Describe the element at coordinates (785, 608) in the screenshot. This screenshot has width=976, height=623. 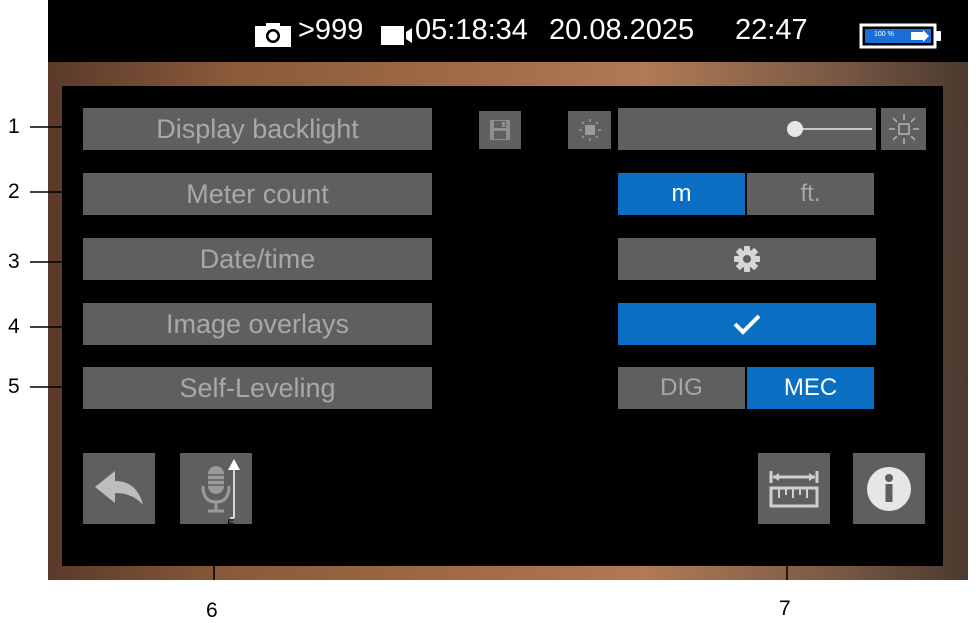
I see `callout-label-7: 7` at that location.